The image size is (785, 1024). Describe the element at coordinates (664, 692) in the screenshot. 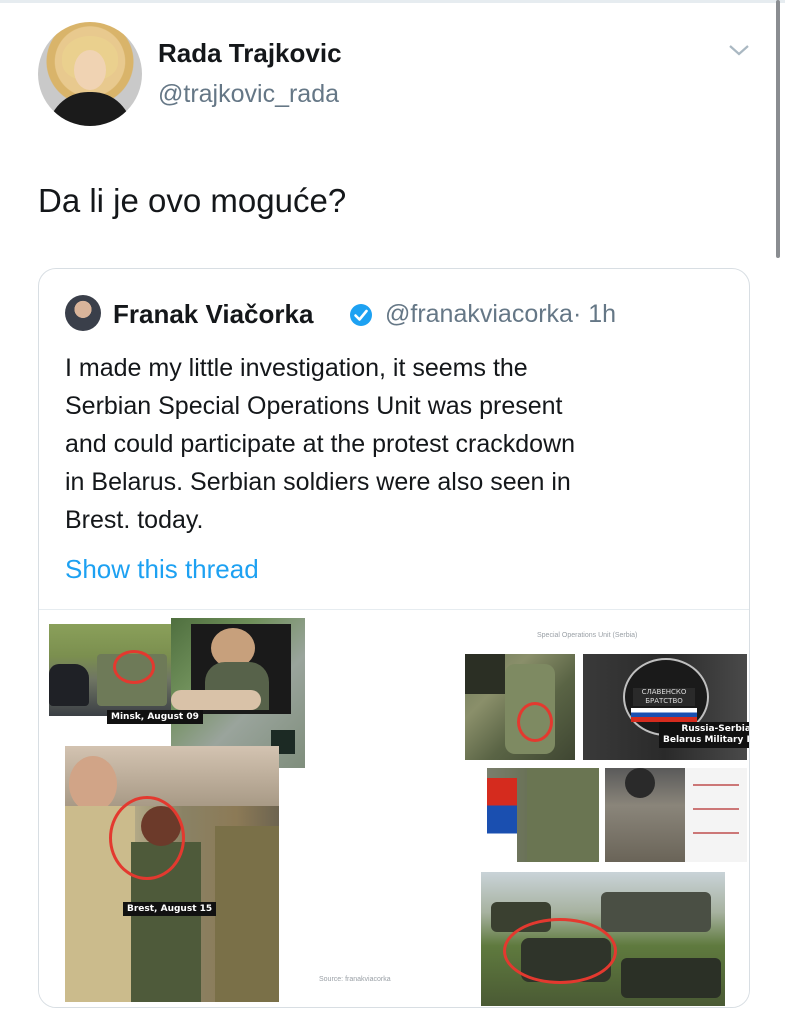

I see `badge-text: СЛАВЕНСКО` at that location.